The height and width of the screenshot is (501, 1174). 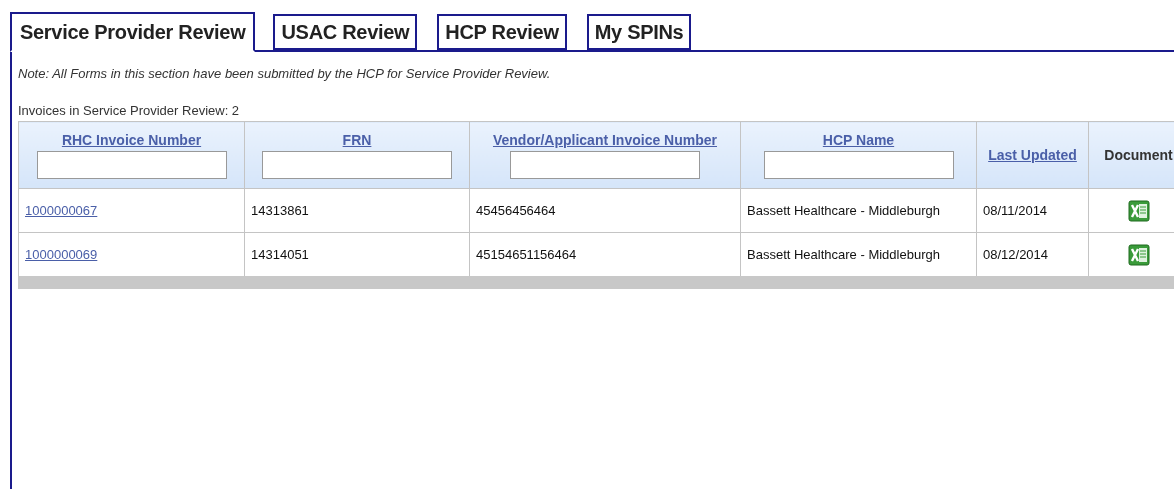 What do you see at coordinates (639, 32) in the screenshot?
I see `tab: My SPINs` at bounding box center [639, 32].